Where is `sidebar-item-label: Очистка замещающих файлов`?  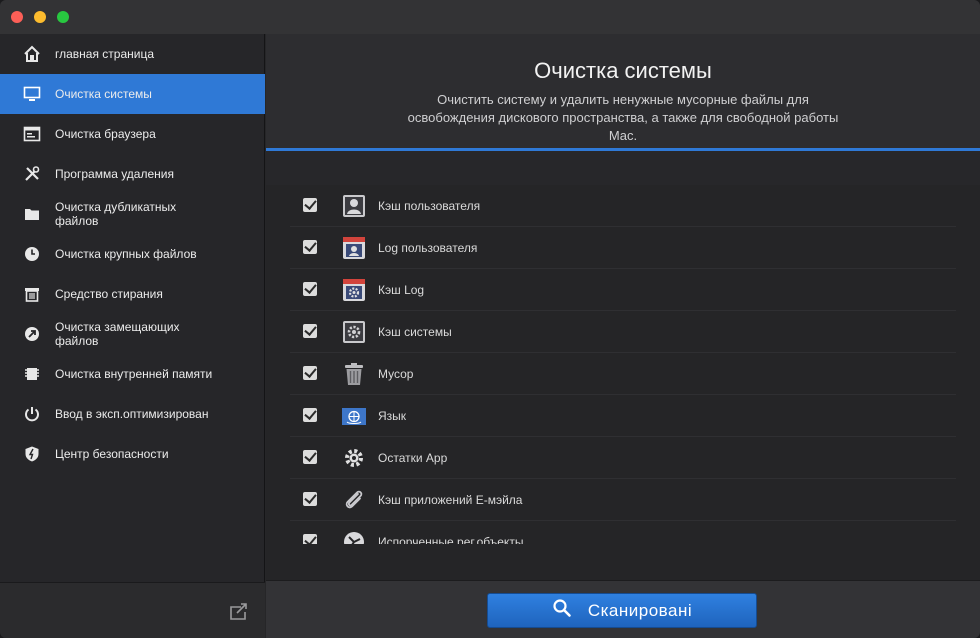 sidebar-item-label: Очистка замещающих файлов is located at coordinates (117, 334).